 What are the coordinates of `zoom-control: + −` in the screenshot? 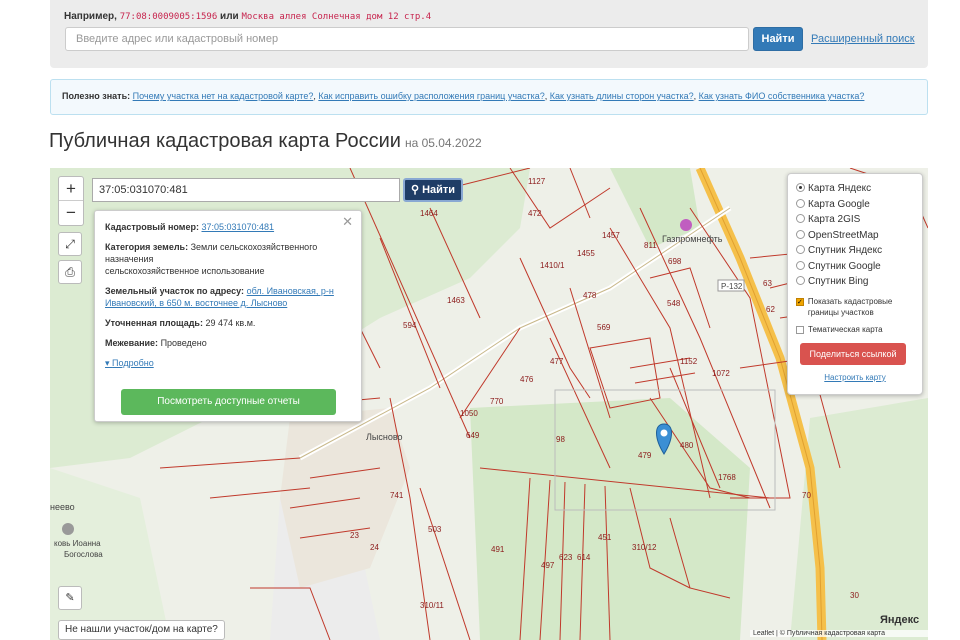 It's located at (71, 201).